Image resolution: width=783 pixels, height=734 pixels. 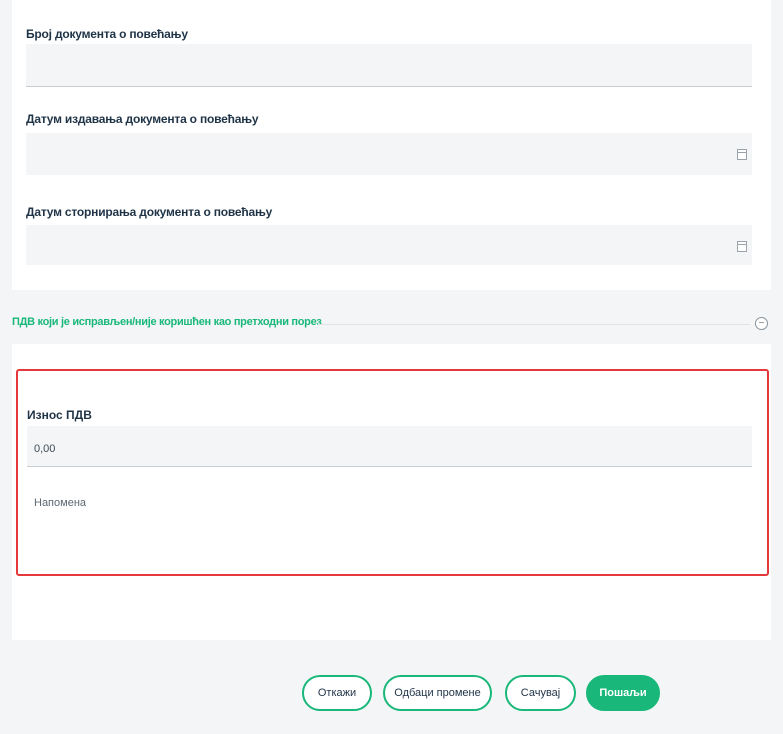 What do you see at coordinates (389, 245) in the screenshot?
I see `cancel-date-input` at bounding box center [389, 245].